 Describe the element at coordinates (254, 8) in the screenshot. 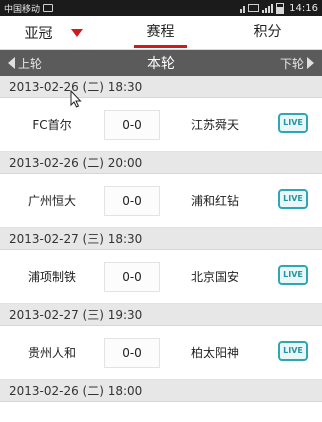

I see `message-icon` at that location.